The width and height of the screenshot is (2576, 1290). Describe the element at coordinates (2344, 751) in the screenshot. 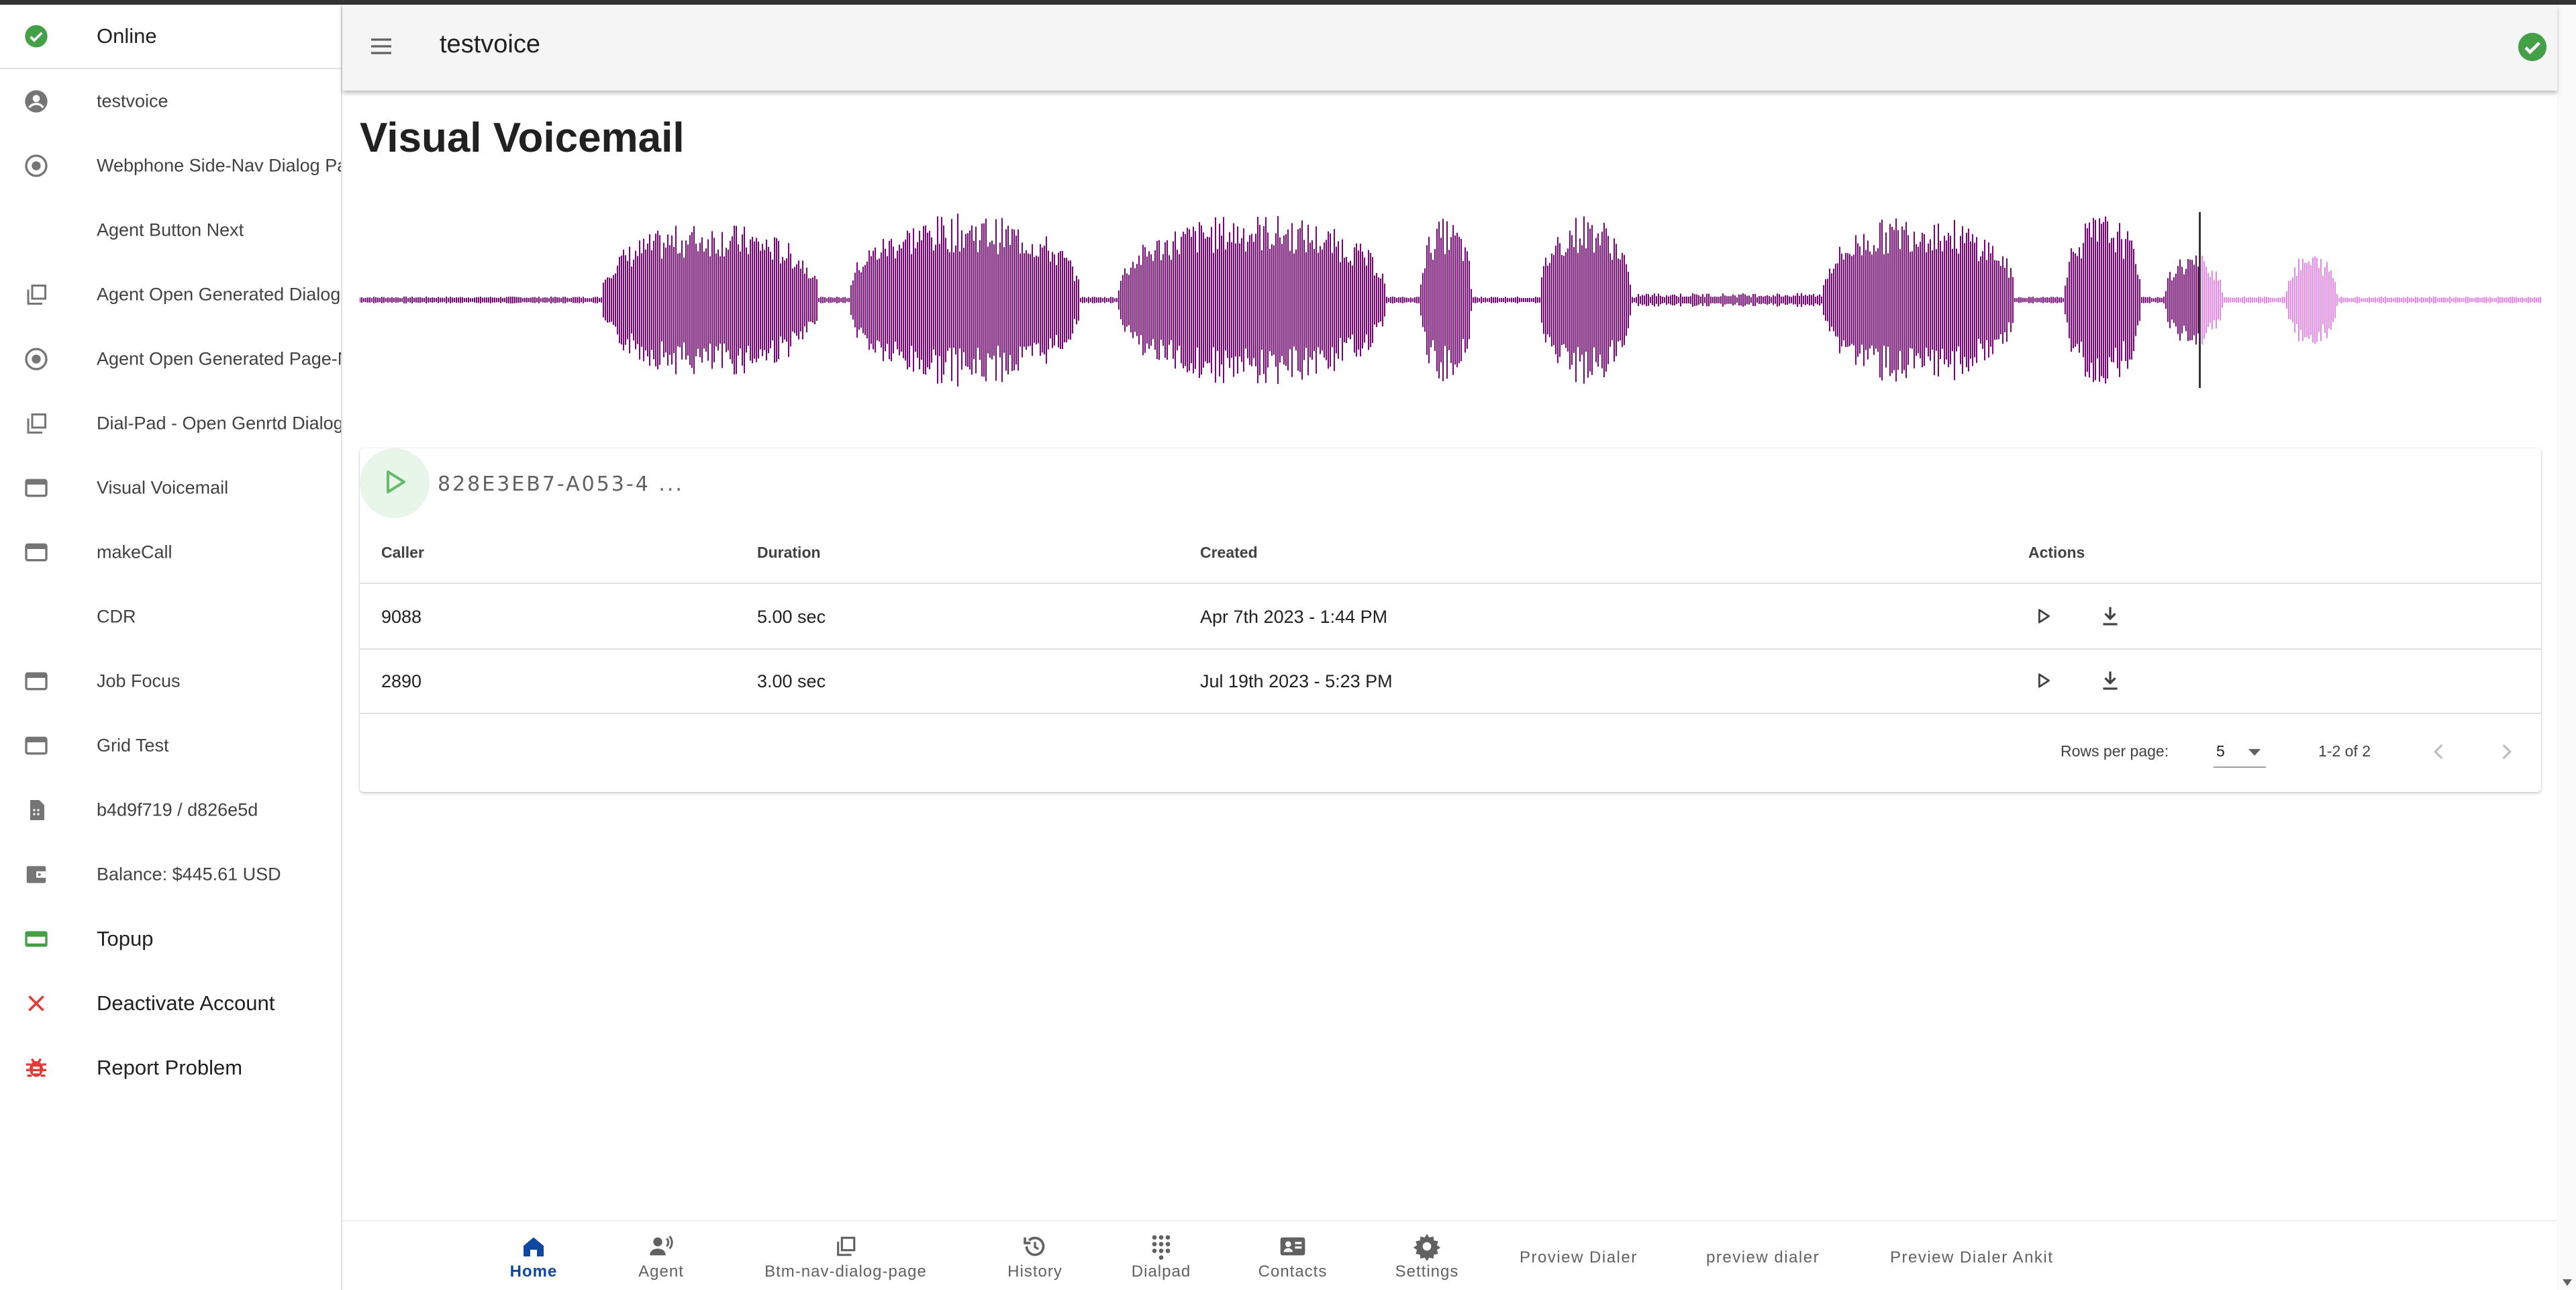

I see `pagination-range: 1-2 of 2` at that location.